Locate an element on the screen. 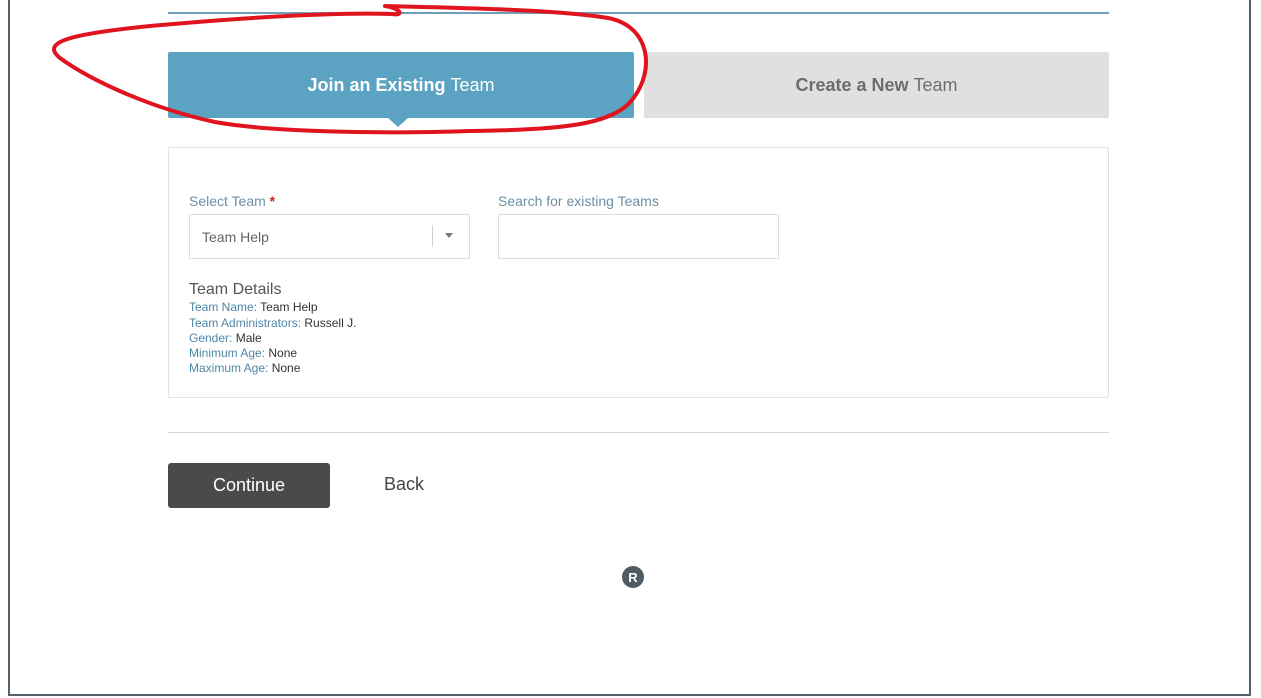 The width and height of the screenshot is (1261, 698). dropdown-separator is located at coordinates (432, 236).